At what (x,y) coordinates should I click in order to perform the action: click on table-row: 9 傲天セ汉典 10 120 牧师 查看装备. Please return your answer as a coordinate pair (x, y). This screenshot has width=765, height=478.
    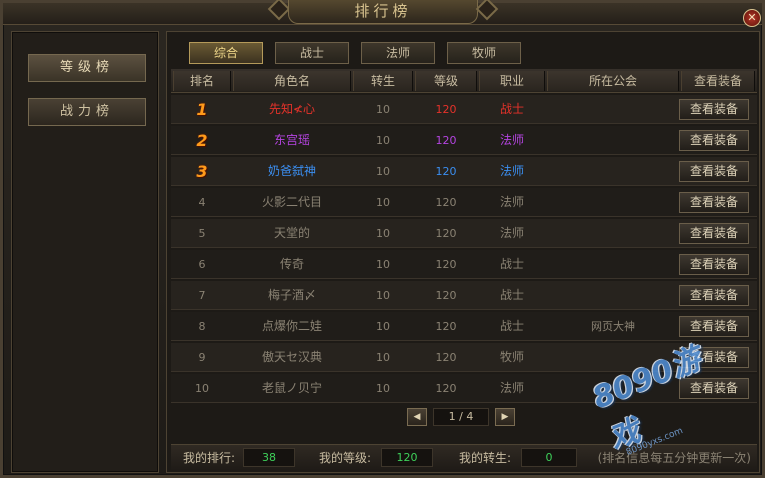
    Looking at the image, I should click on (464, 357).